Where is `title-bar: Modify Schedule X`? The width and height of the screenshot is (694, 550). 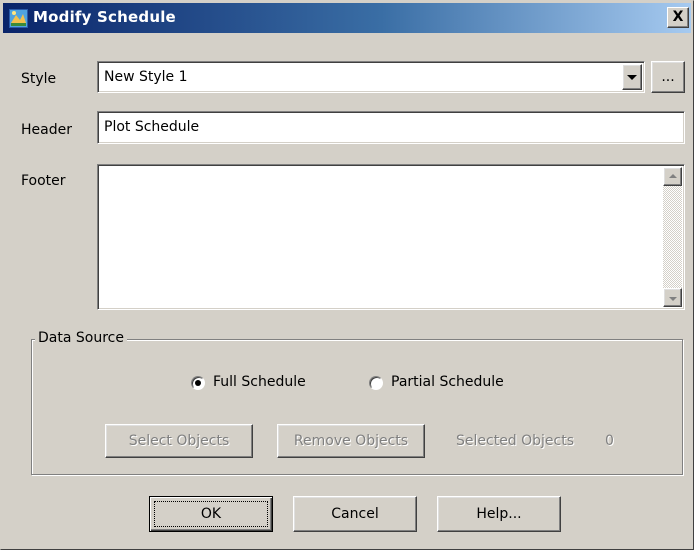
title-bar: Modify Schedule X is located at coordinates (347, 18).